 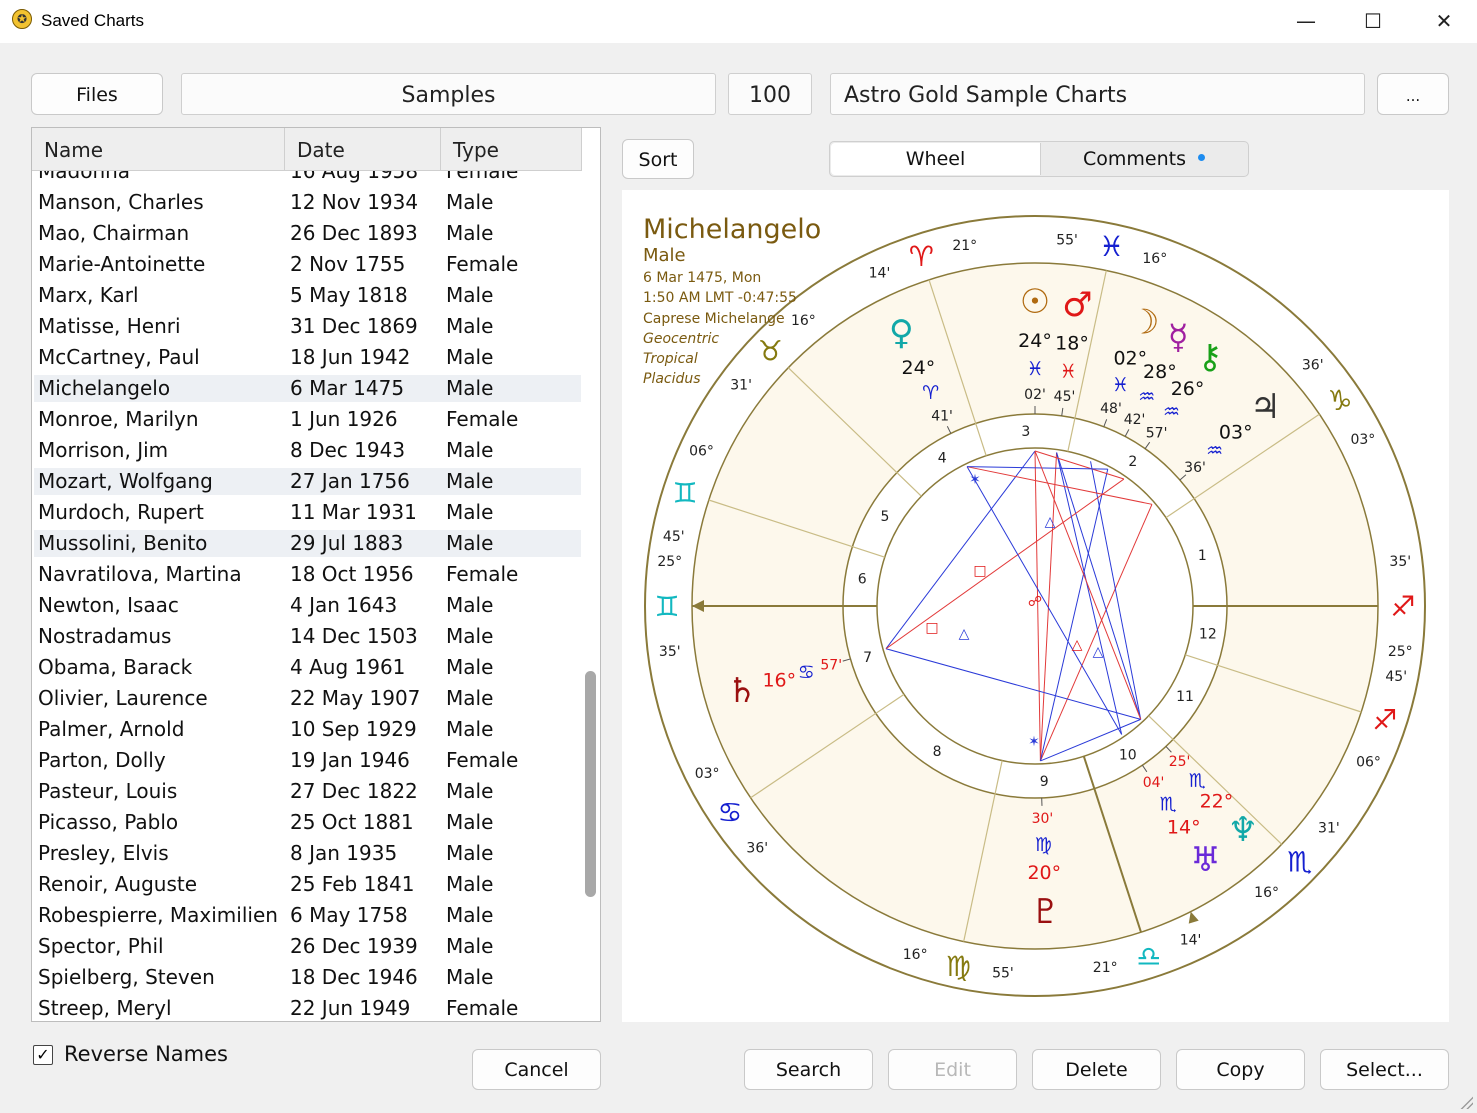 What do you see at coordinates (118, 884) in the screenshot?
I see `row-name: Renoir, Auguste` at bounding box center [118, 884].